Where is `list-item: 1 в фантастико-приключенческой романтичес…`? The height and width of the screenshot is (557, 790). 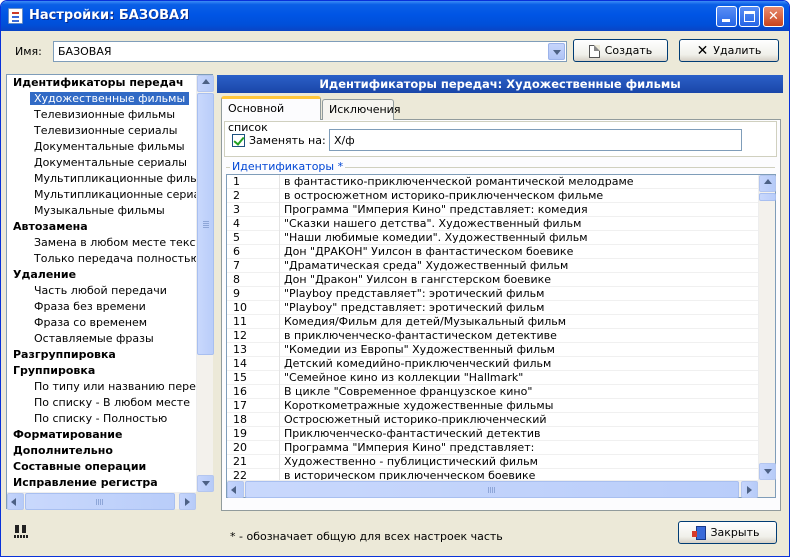 list-item: 1 в фантастико-приключенческой романтичес… is located at coordinates (492, 182).